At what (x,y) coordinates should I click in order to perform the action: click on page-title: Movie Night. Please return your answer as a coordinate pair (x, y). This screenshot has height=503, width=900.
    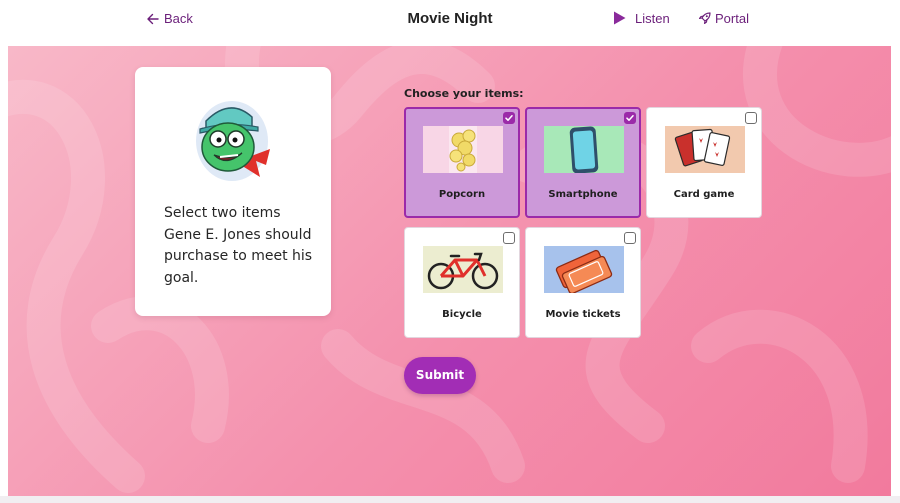
    Looking at the image, I should click on (450, 18).